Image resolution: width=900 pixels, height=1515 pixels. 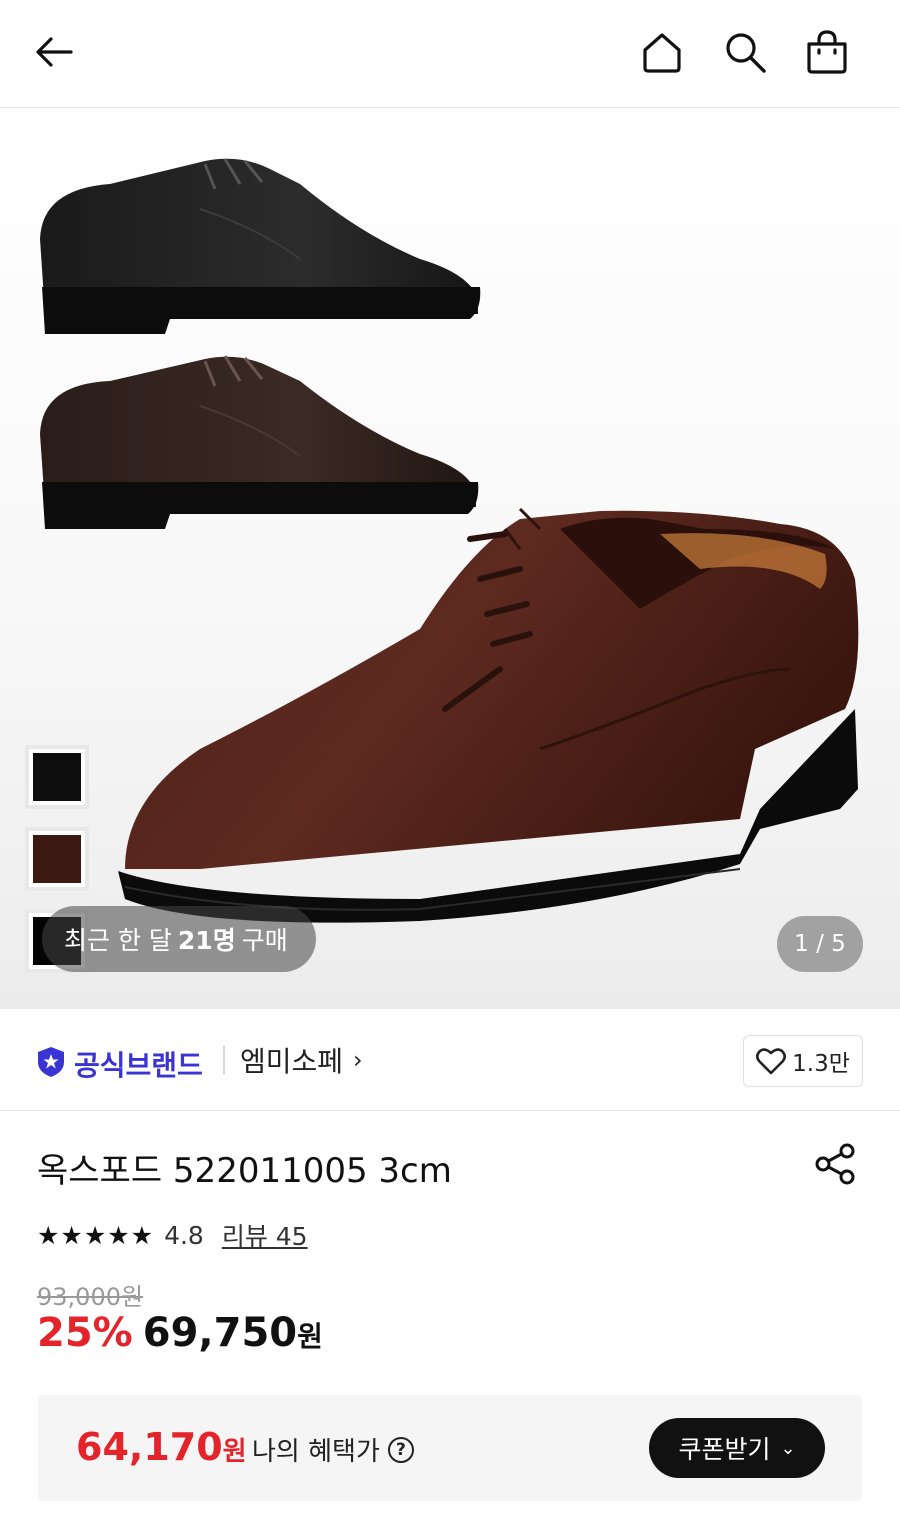 What do you see at coordinates (662, 52) in the screenshot?
I see `home-icon` at bounding box center [662, 52].